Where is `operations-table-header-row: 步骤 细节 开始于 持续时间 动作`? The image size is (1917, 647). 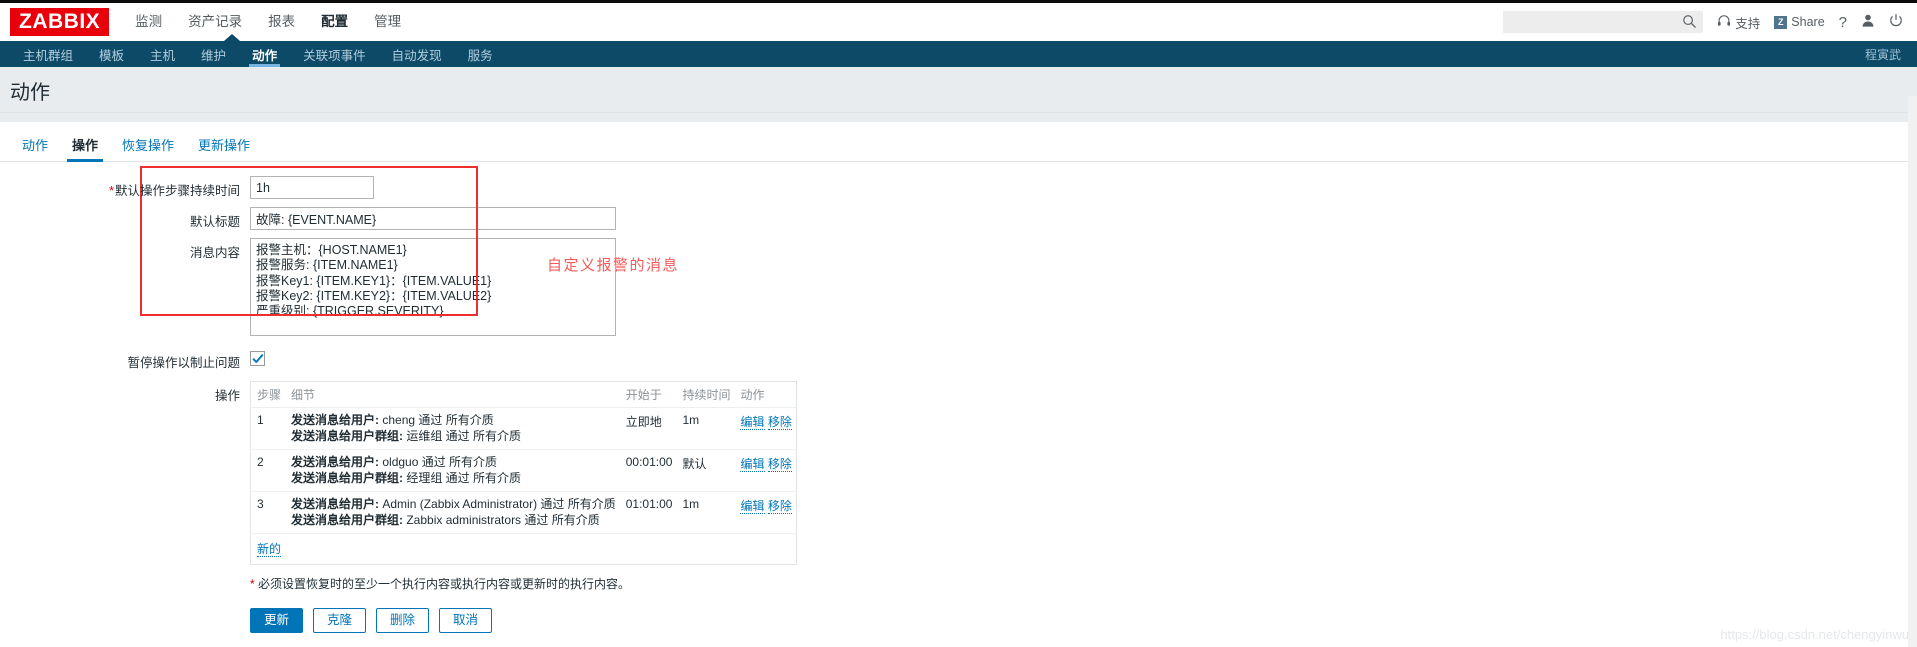 operations-table-header-row: 步骤 细节 开始于 持续时间 动作 is located at coordinates (523, 394).